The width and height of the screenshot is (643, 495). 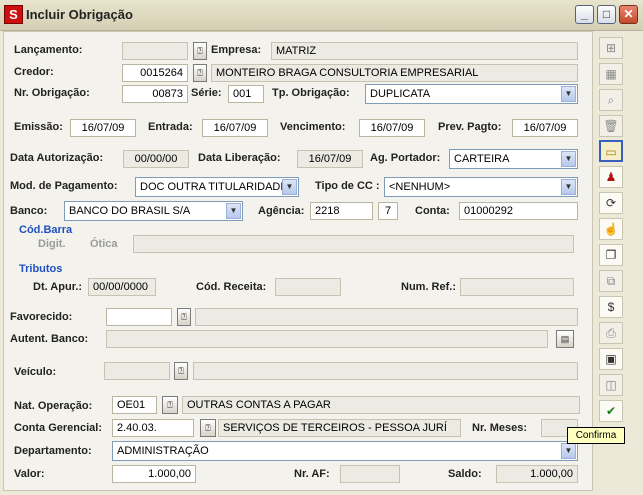 I want to click on credor-code-field: 0015264, so click(x=155, y=73).